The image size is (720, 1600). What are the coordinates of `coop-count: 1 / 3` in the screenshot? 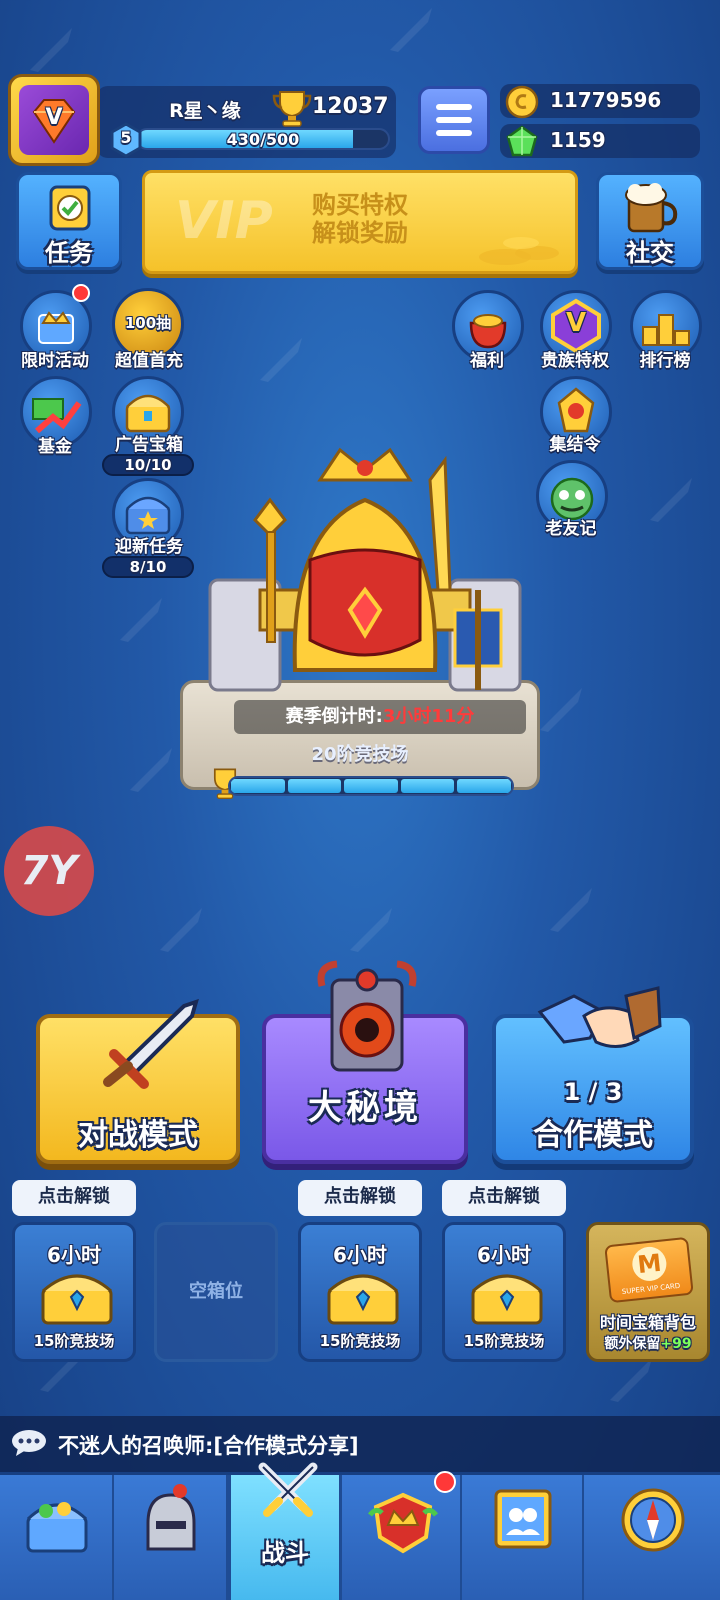 It's located at (593, 1092).